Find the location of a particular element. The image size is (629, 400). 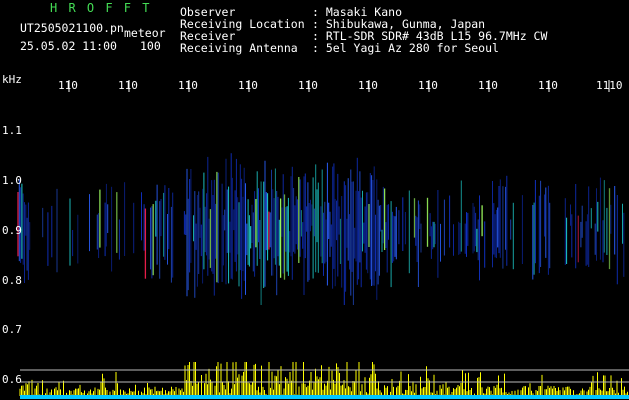

freq-axis-unit: kHz is located at coordinates (12, 79).